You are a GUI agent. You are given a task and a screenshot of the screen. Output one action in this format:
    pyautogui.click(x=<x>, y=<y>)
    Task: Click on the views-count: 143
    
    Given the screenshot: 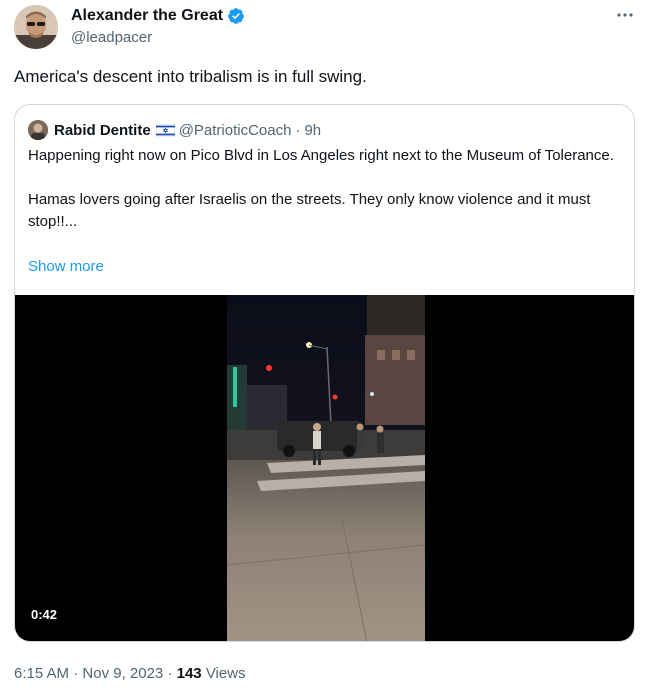 What is the action you would take?
    pyautogui.click(x=189, y=673)
    